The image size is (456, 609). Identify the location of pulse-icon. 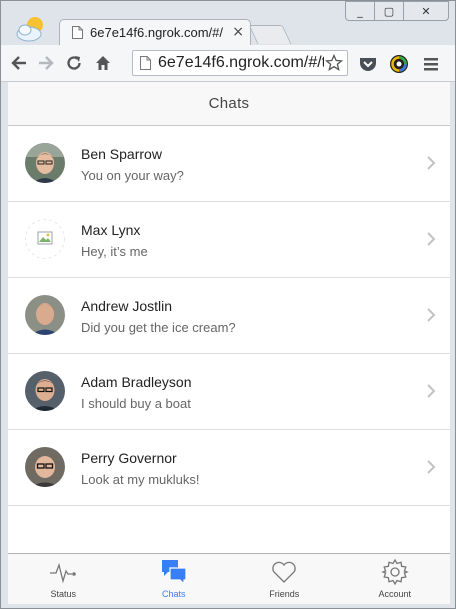
(63, 573).